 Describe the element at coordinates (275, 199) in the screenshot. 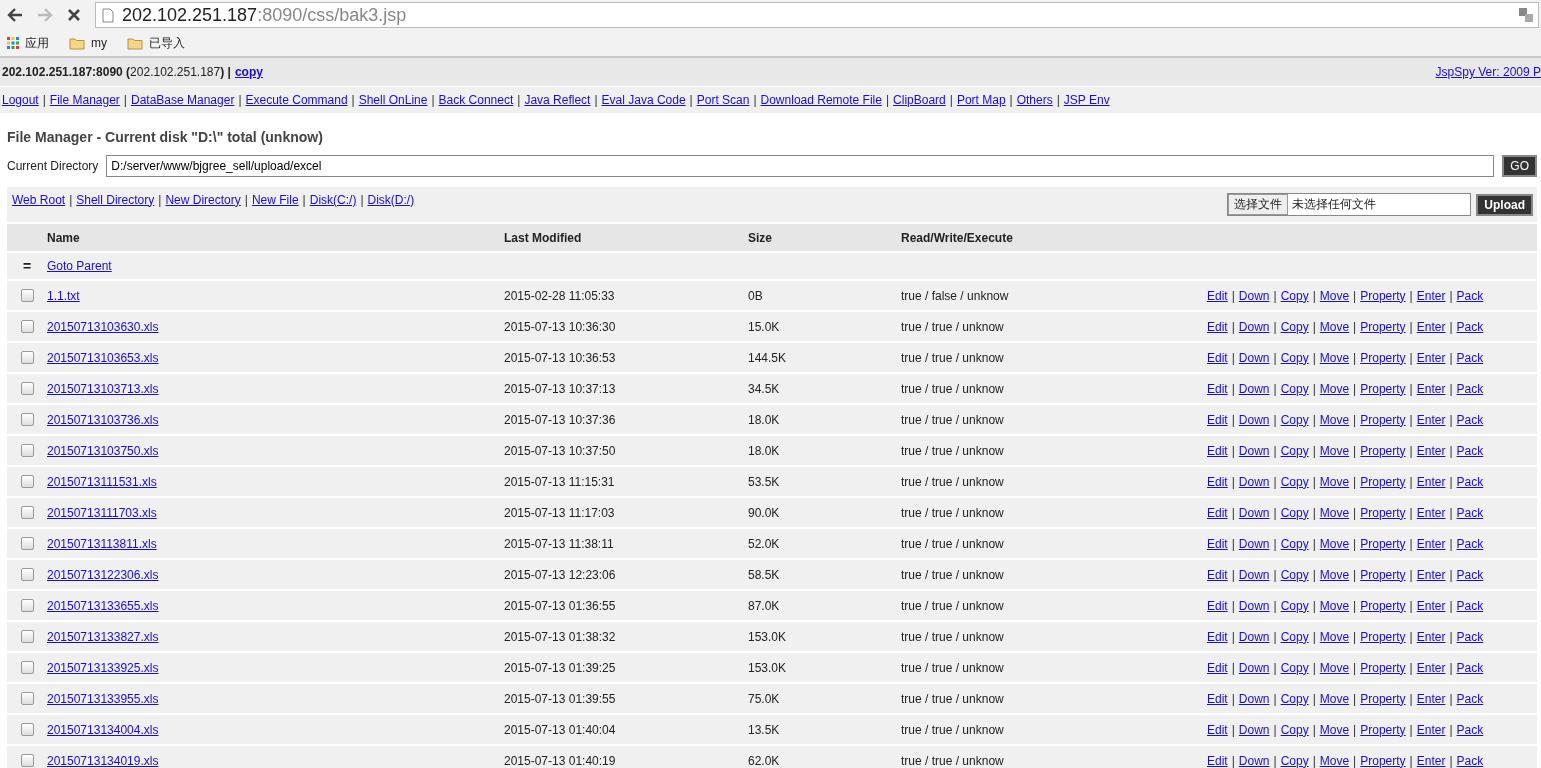

I see `tool-link: New File` at that location.